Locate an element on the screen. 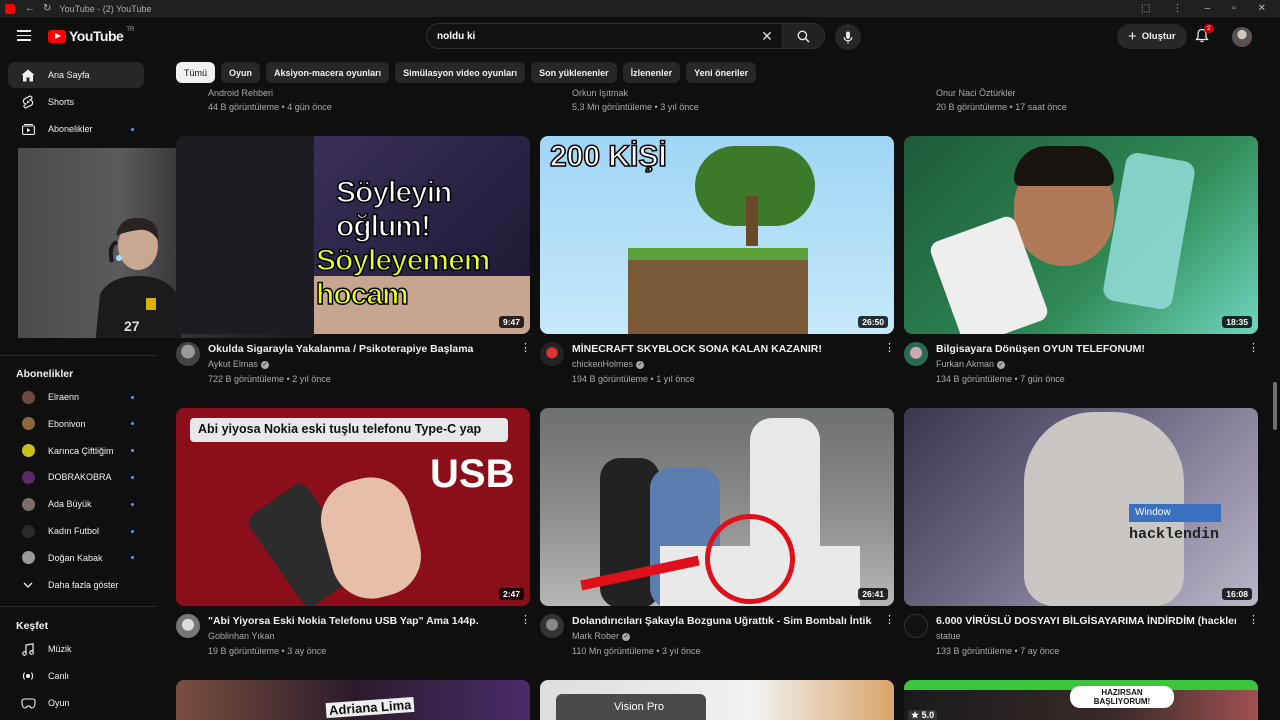 The image size is (1280, 720). youtube-logo: YouTube TR is located at coordinates (91, 35).